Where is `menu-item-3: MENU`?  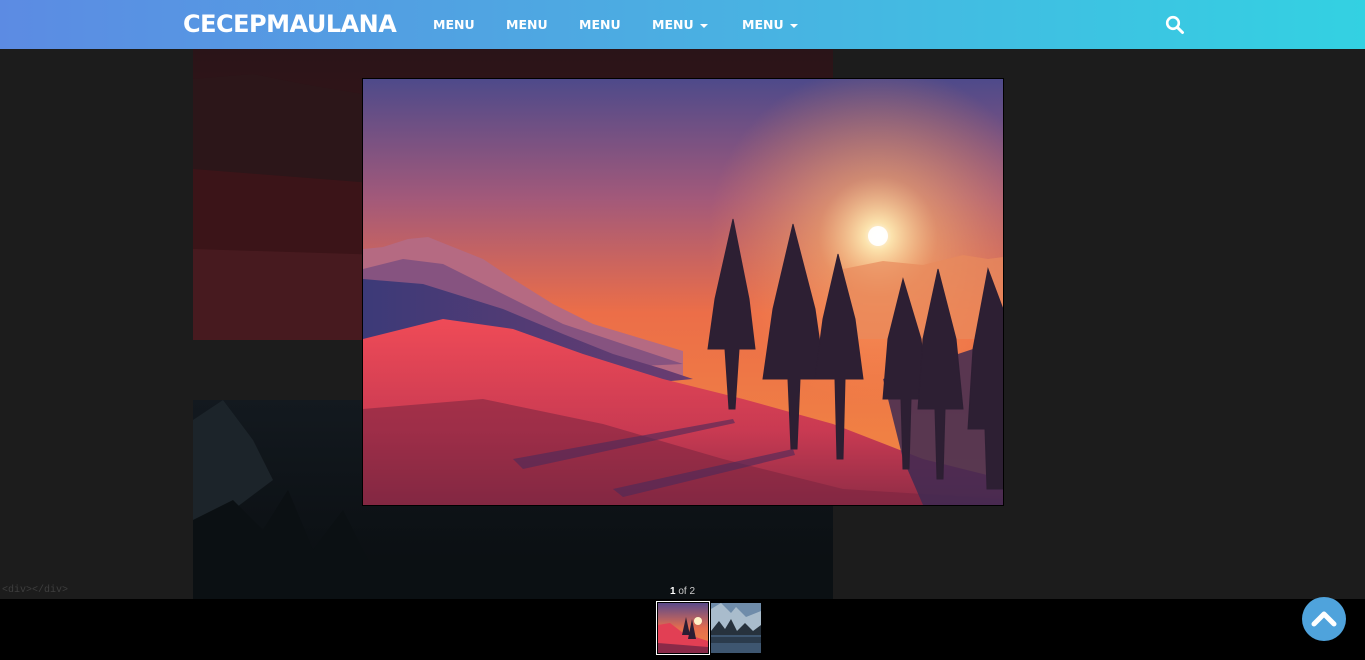
menu-item-3: MENU is located at coordinates (600, 24).